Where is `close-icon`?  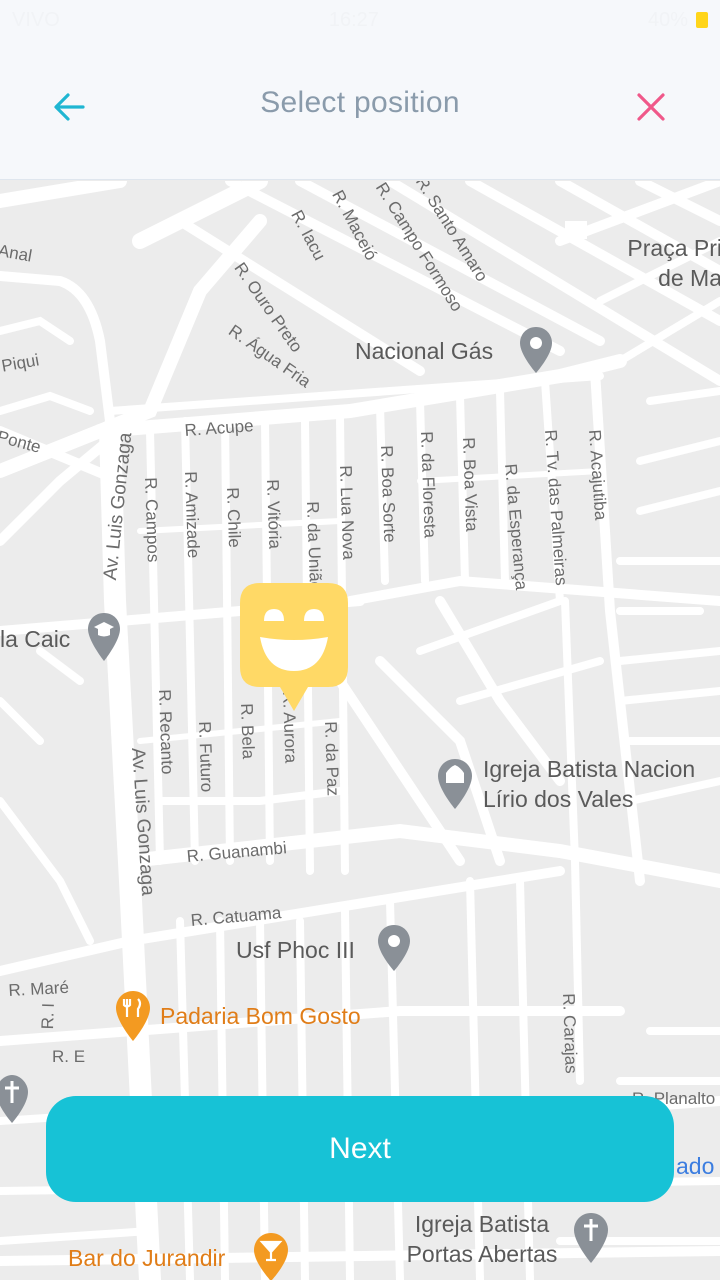
close-icon is located at coordinates (651, 107).